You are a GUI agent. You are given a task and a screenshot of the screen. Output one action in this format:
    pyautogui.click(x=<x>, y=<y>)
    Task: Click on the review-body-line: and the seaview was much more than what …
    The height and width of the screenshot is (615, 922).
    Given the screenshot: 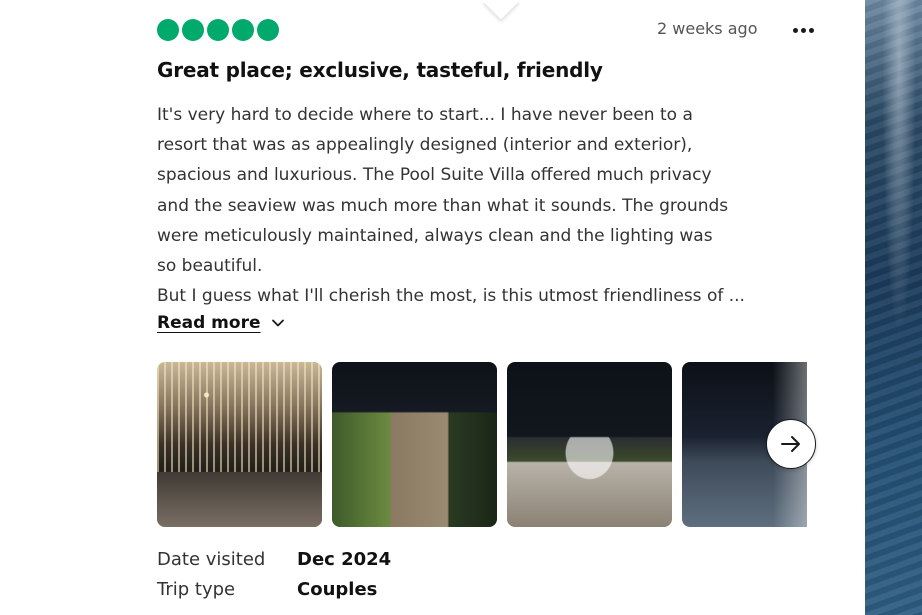 What is the action you would take?
    pyautogui.click(x=443, y=205)
    